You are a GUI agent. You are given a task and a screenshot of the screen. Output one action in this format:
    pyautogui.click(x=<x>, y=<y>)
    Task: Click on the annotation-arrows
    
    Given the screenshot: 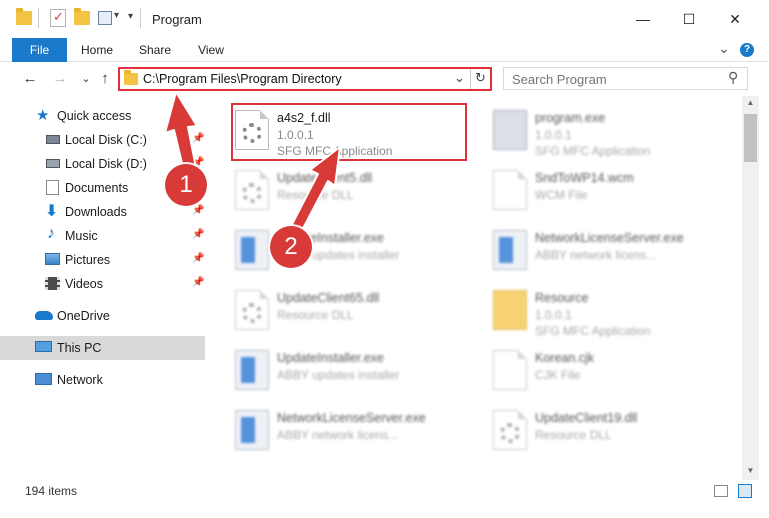 What is the action you would take?
    pyautogui.click(x=252, y=165)
    